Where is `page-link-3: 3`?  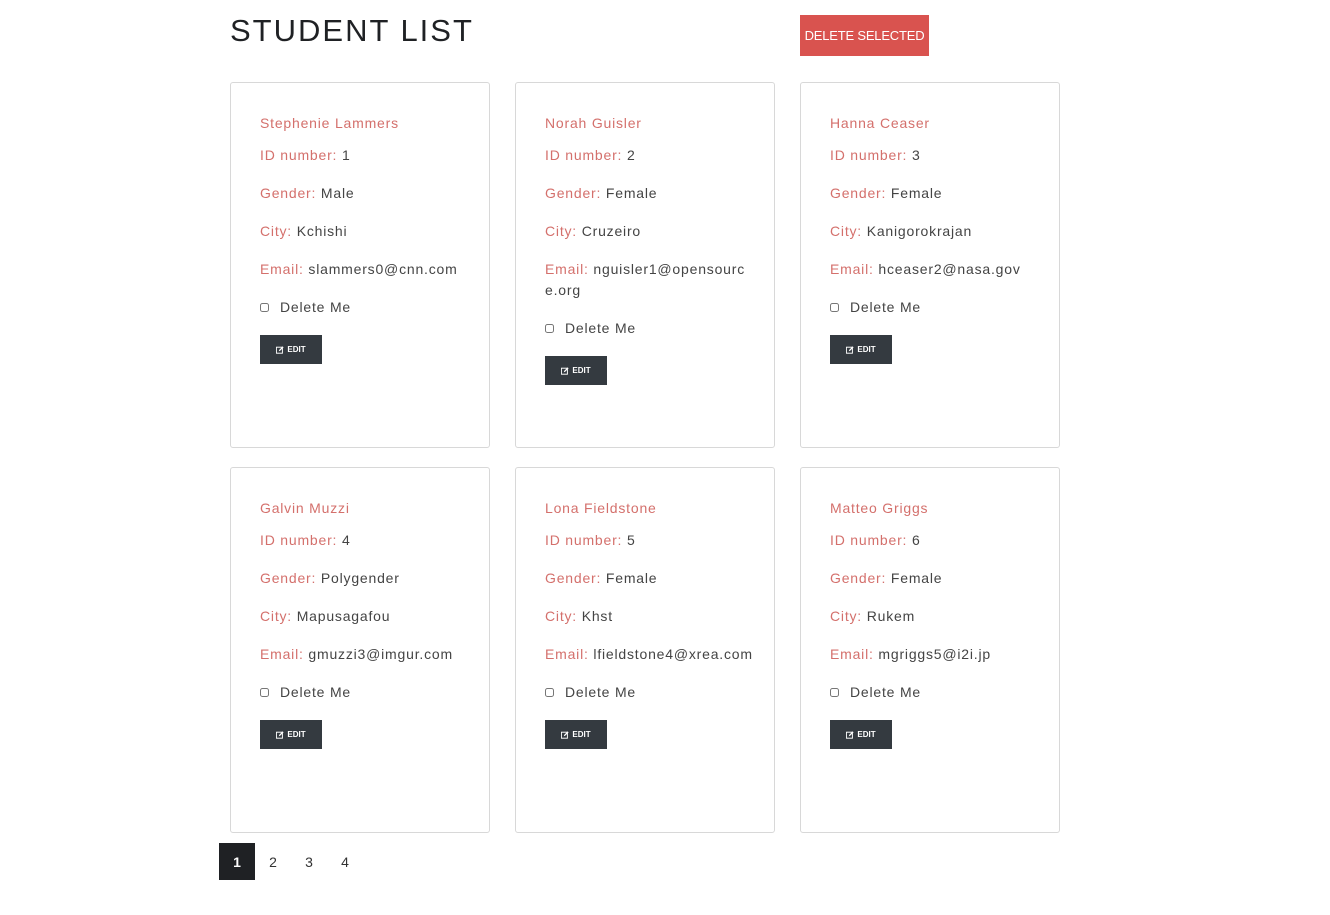
page-link-3: 3 is located at coordinates (309, 861).